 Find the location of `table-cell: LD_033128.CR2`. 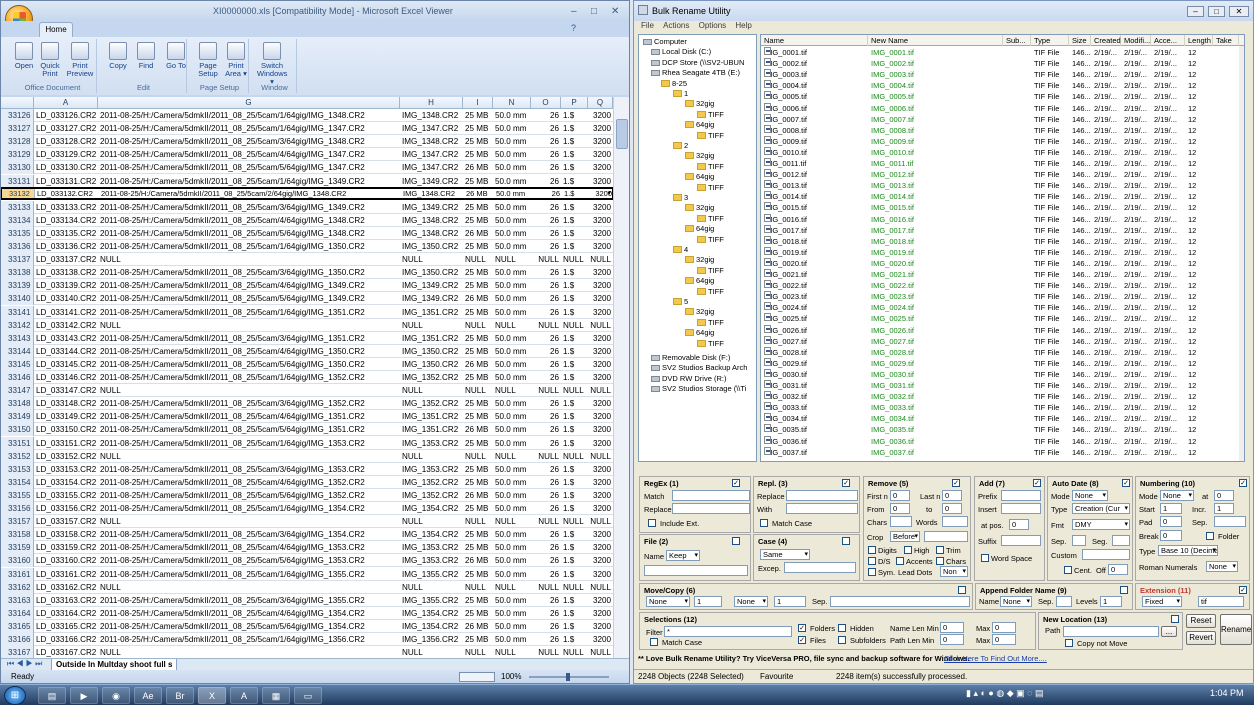

table-cell: LD_033128.CR2 is located at coordinates (66, 141).